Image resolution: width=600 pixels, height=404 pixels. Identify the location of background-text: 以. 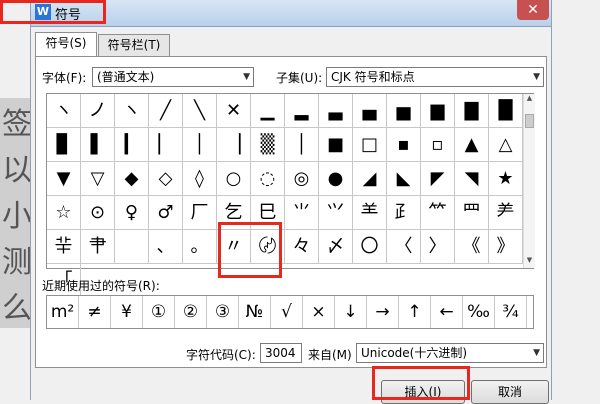
(17, 170).